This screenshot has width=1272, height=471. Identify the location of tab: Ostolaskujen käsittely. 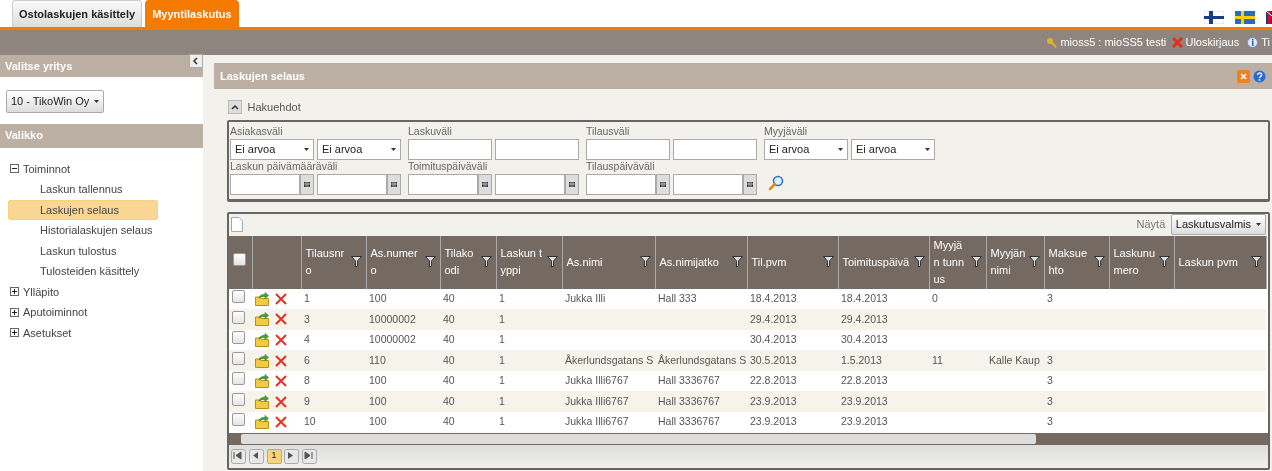
(77, 13).